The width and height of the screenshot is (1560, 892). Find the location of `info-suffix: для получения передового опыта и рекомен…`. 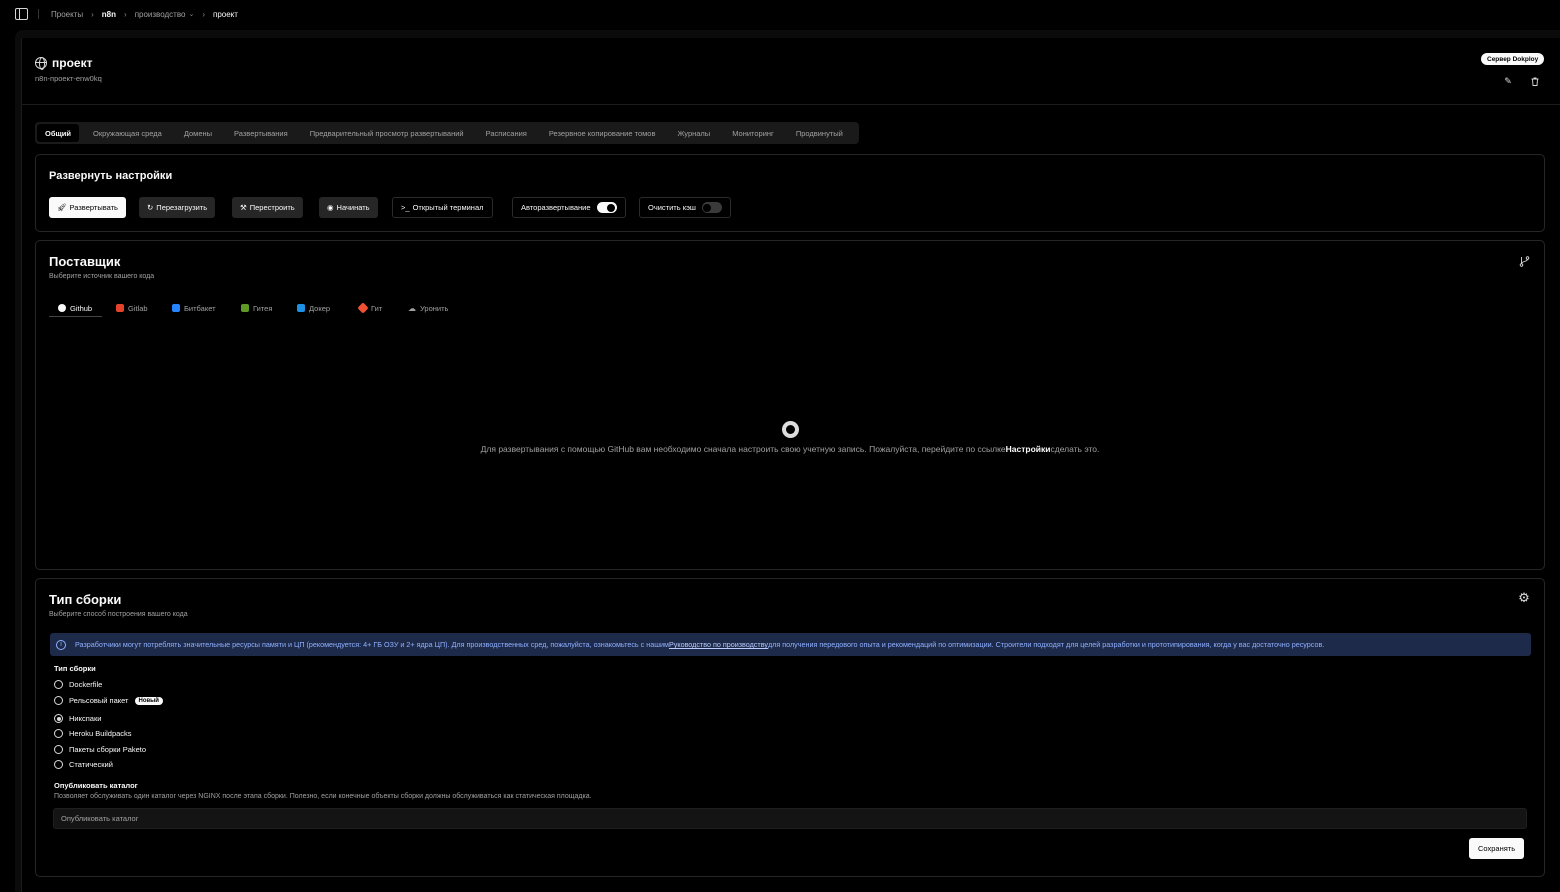

info-suffix: для получения передового опыта и рекомен… is located at coordinates (1046, 644).